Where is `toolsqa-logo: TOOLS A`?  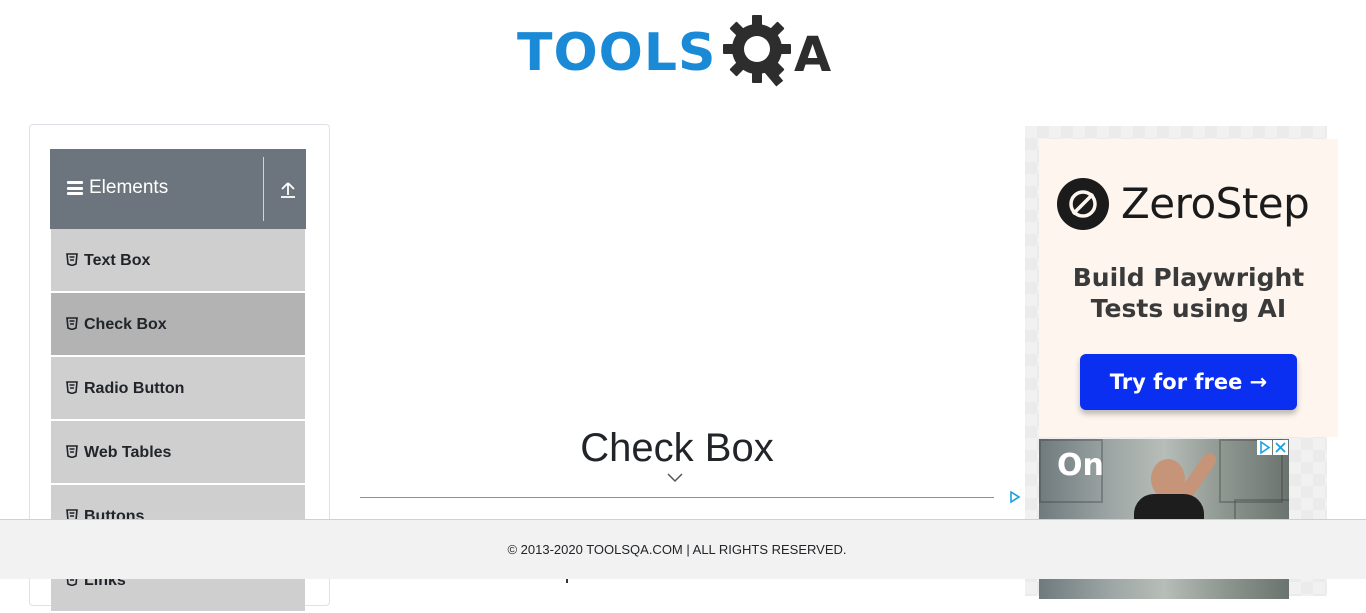
toolsqa-logo: TOOLS A is located at coordinates (680, 53).